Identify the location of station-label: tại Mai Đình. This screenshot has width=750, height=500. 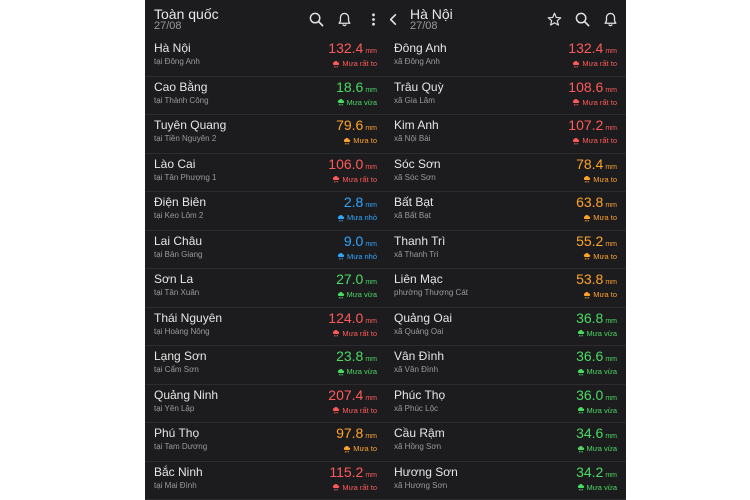
(175, 485).